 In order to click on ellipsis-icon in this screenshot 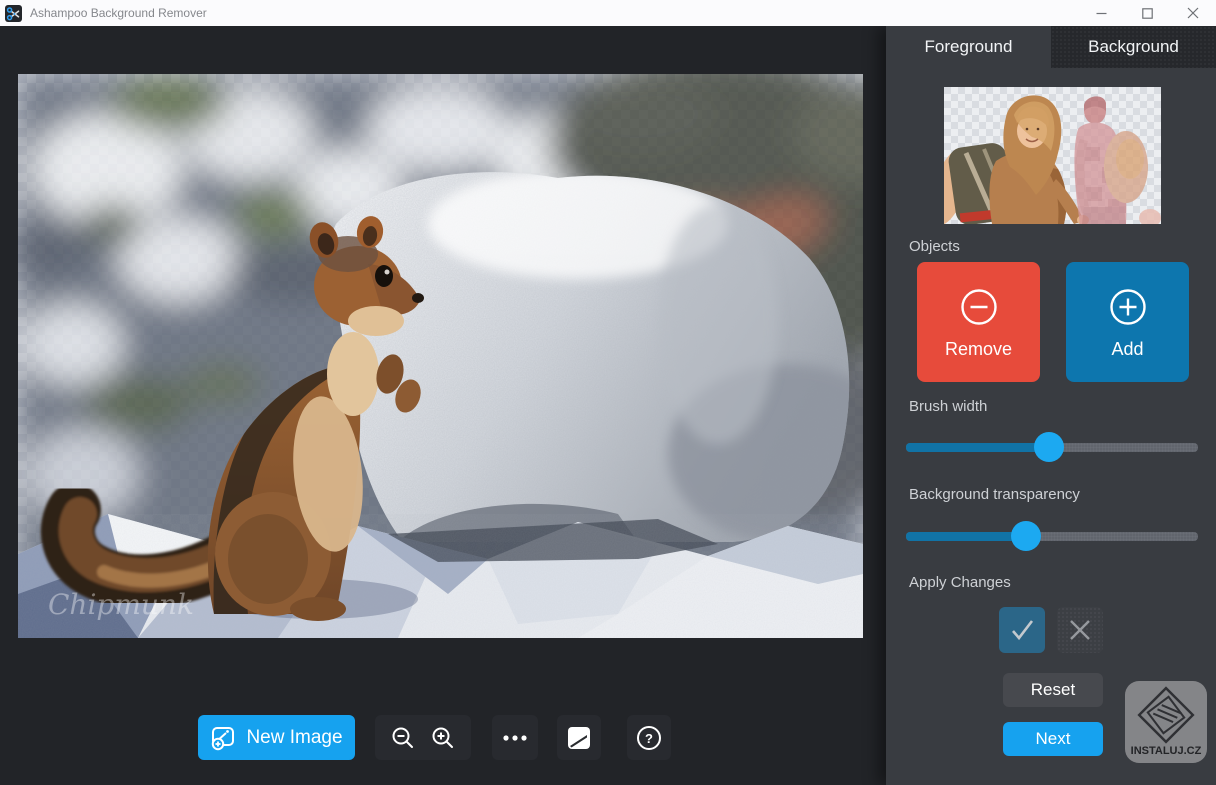, I will do `click(515, 737)`.